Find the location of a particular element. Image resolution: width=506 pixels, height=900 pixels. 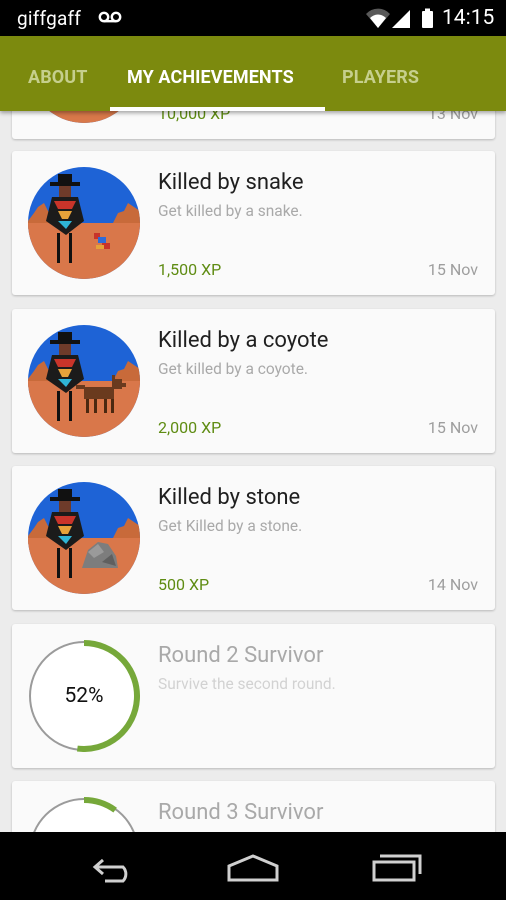

tab-bar: ABOUT MY ACHIEVEMENTS PLAYERS is located at coordinates (253, 73).